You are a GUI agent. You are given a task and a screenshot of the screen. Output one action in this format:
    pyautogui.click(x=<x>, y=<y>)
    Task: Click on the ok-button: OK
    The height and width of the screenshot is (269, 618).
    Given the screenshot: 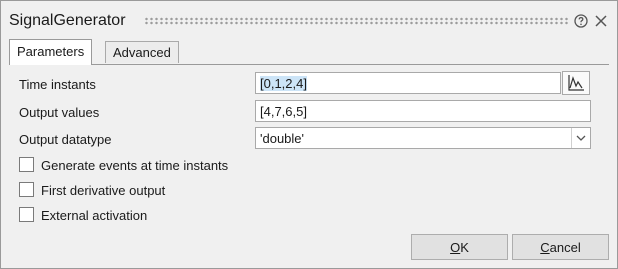 What is the action you would take?
    pyautogui.click(x=459, y=247)
    